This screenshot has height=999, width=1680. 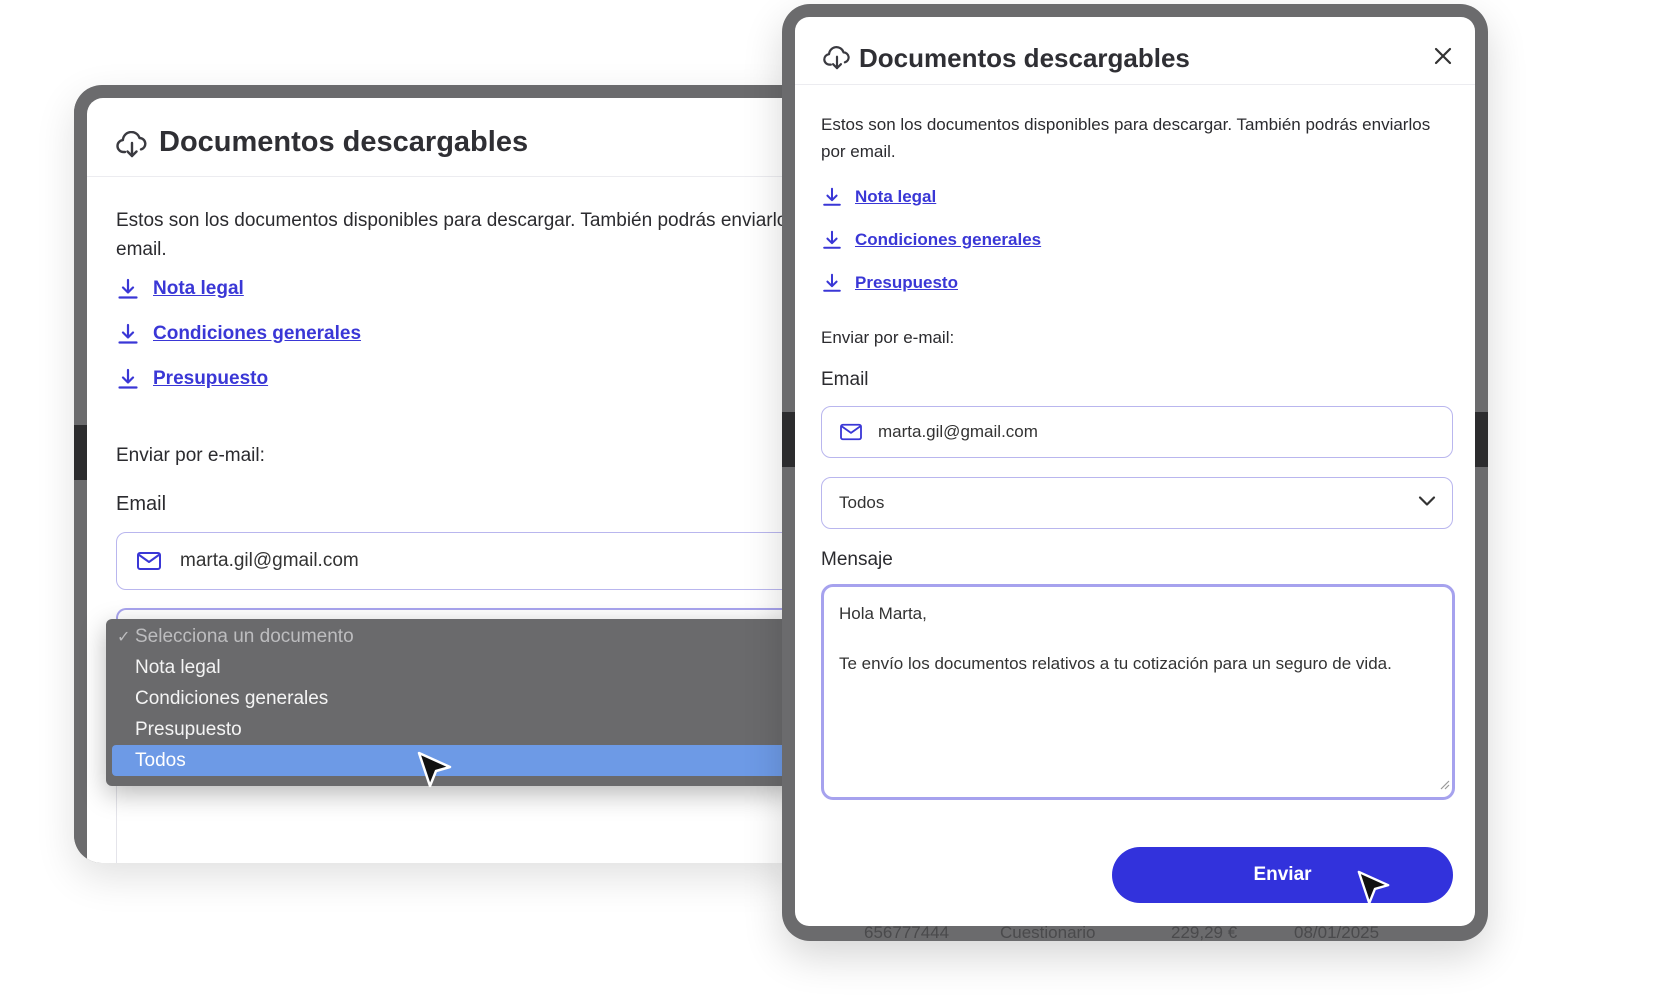 What do you see at coordinates (124, 637) in the screenshot?
I see `check-icon: ✓` at bounding box center [124, 637].